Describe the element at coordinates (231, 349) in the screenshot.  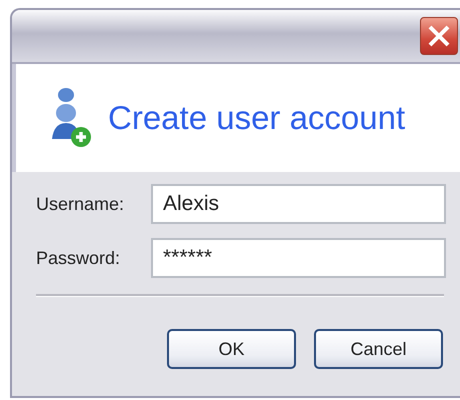
I see `dialog-button: OK` at that location.